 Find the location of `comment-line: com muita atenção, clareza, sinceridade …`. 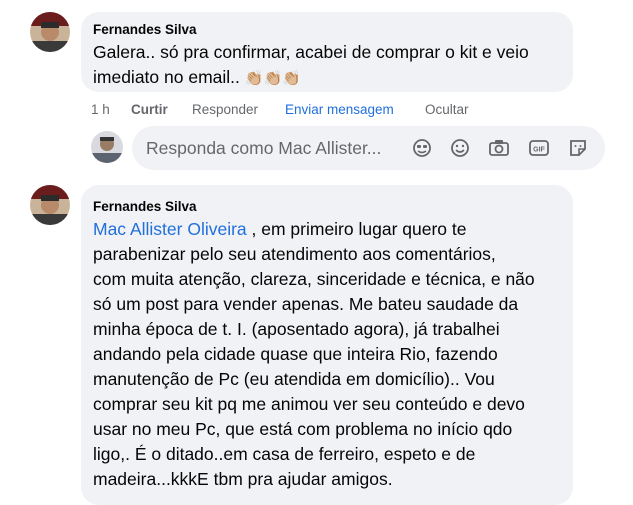

comment-line: com muita atenção, clareza, sinceridade … is located at coordinates (314, 279).